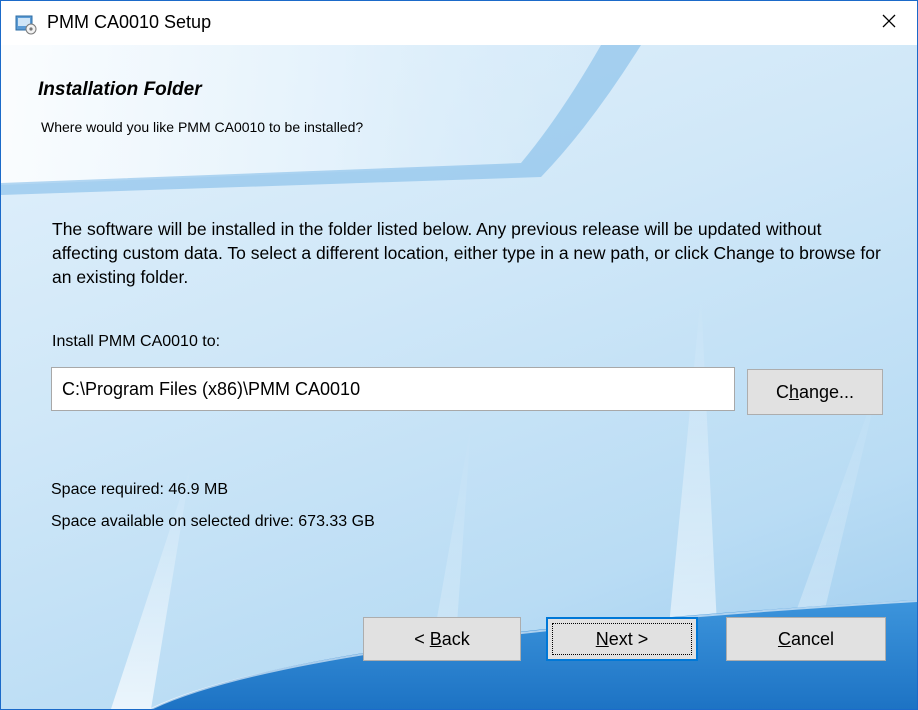 The width and height of the screenshot is (918, 710). I want to click on back-button-label-post: ack, so click(455, 638).